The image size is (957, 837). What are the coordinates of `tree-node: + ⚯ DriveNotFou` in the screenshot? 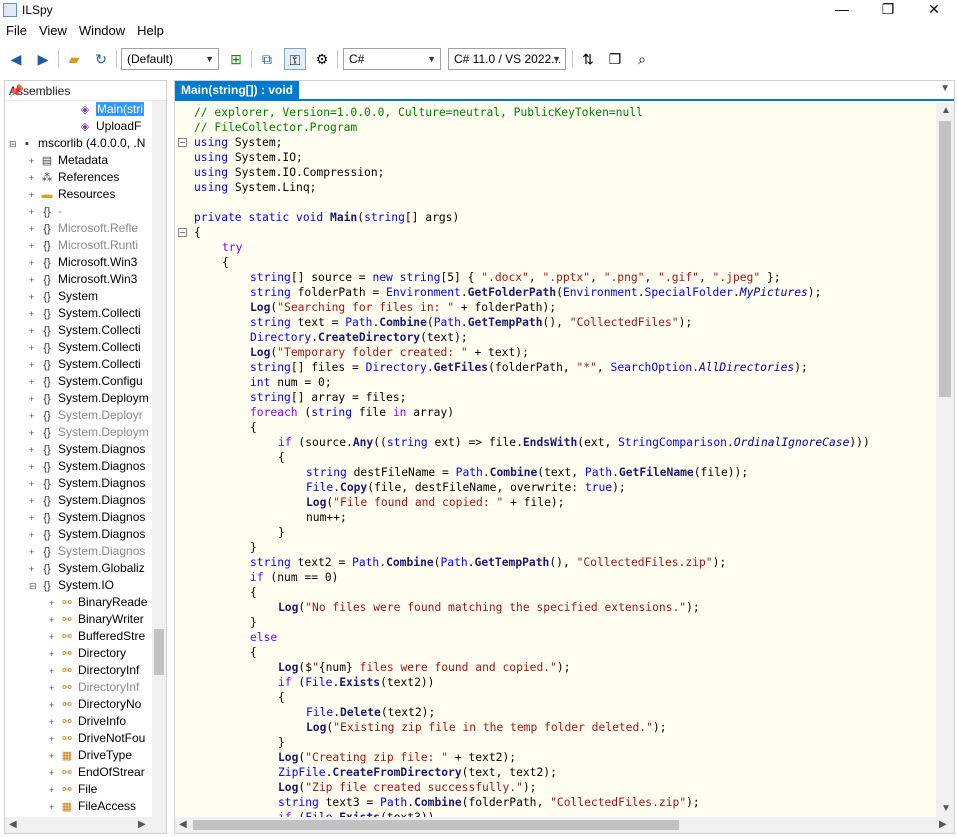 It's located at (97, 738).